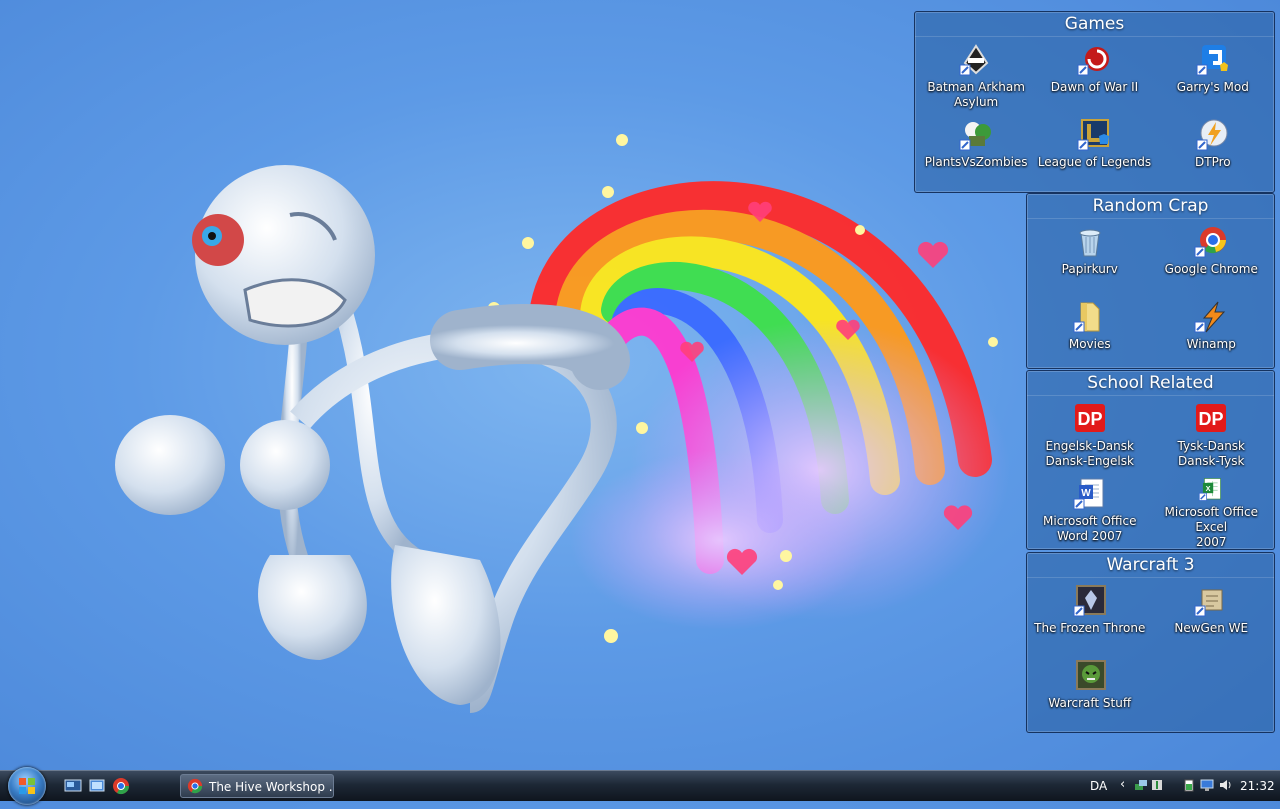 This screenshot has height=809, width=1280. What do you see at coordinates (1094, 153) in the screenshot?
I see `desktop-icon-league-of-legends: League of Legends` at bounding box center [1094, 153].